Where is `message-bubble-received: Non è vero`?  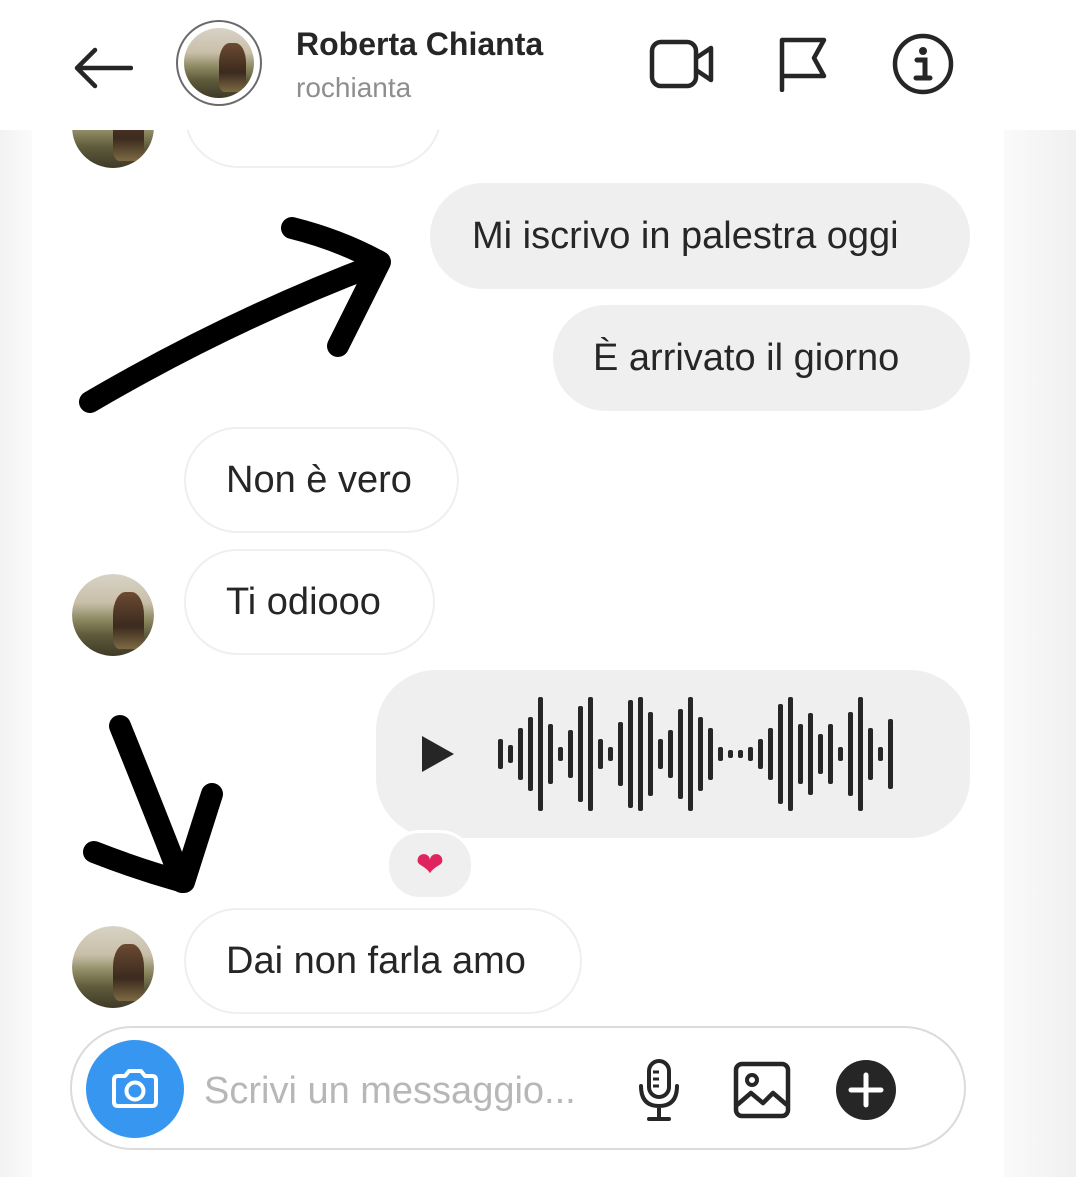 message-bubble-received: Non è vero is located at coordinates (321, 480).